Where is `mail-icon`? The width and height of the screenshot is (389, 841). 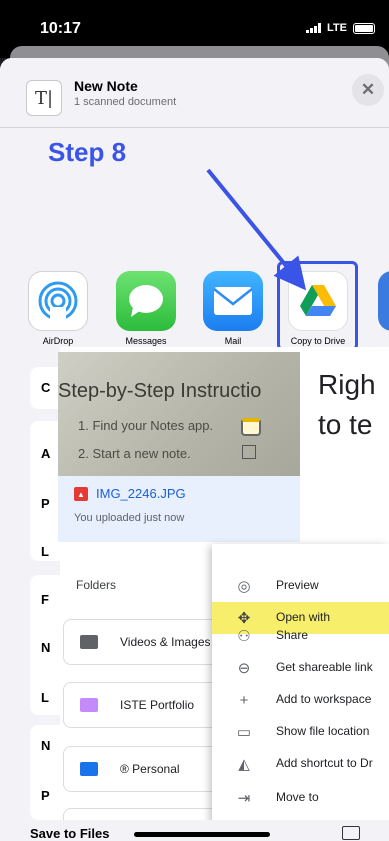
mail-icon is located at coordinates (233, 301).